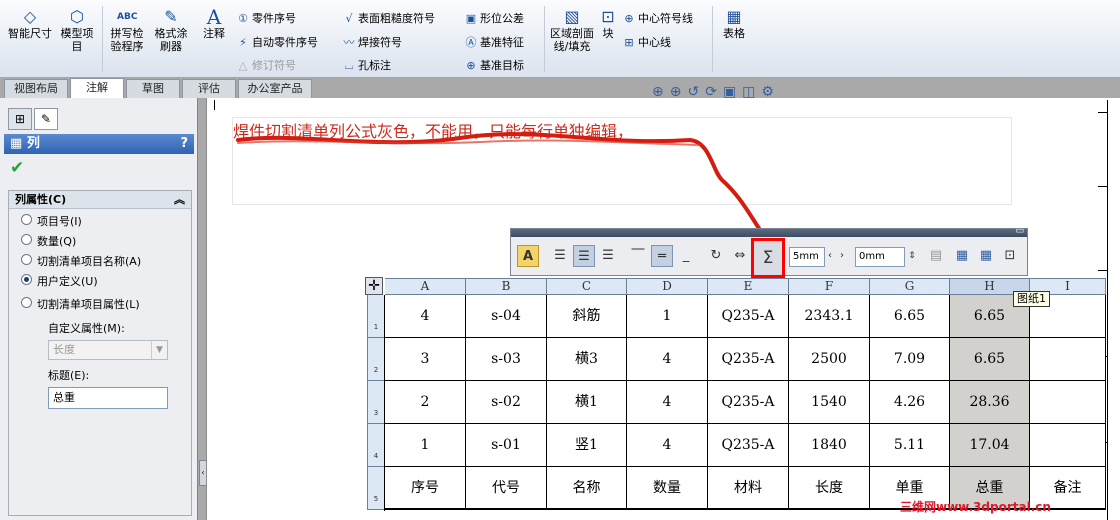 This screenshot has width=1120, height=520. What do you see at coordinates (990, 445) in the screenshot?
I see `table-cell: 17.04` at bounding box center [990, 445].